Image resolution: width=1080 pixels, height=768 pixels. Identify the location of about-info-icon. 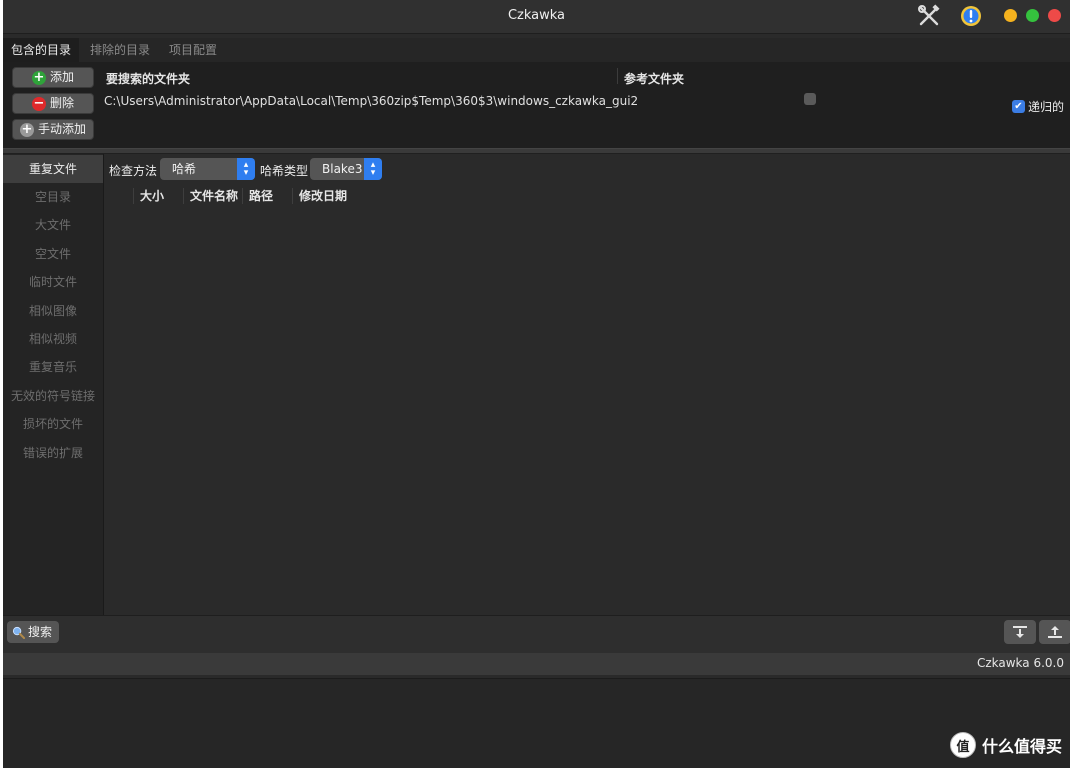
(971, 16).